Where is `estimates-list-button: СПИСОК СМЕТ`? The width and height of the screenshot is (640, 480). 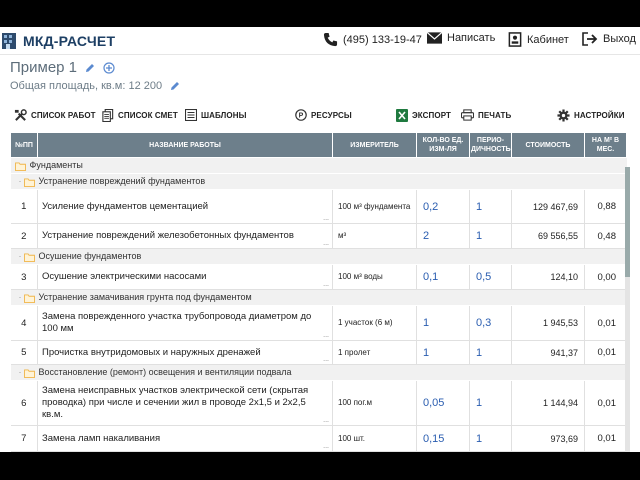 estimates-list-button: СПИСОК СМЕТ is located at coordinates (140, 115).